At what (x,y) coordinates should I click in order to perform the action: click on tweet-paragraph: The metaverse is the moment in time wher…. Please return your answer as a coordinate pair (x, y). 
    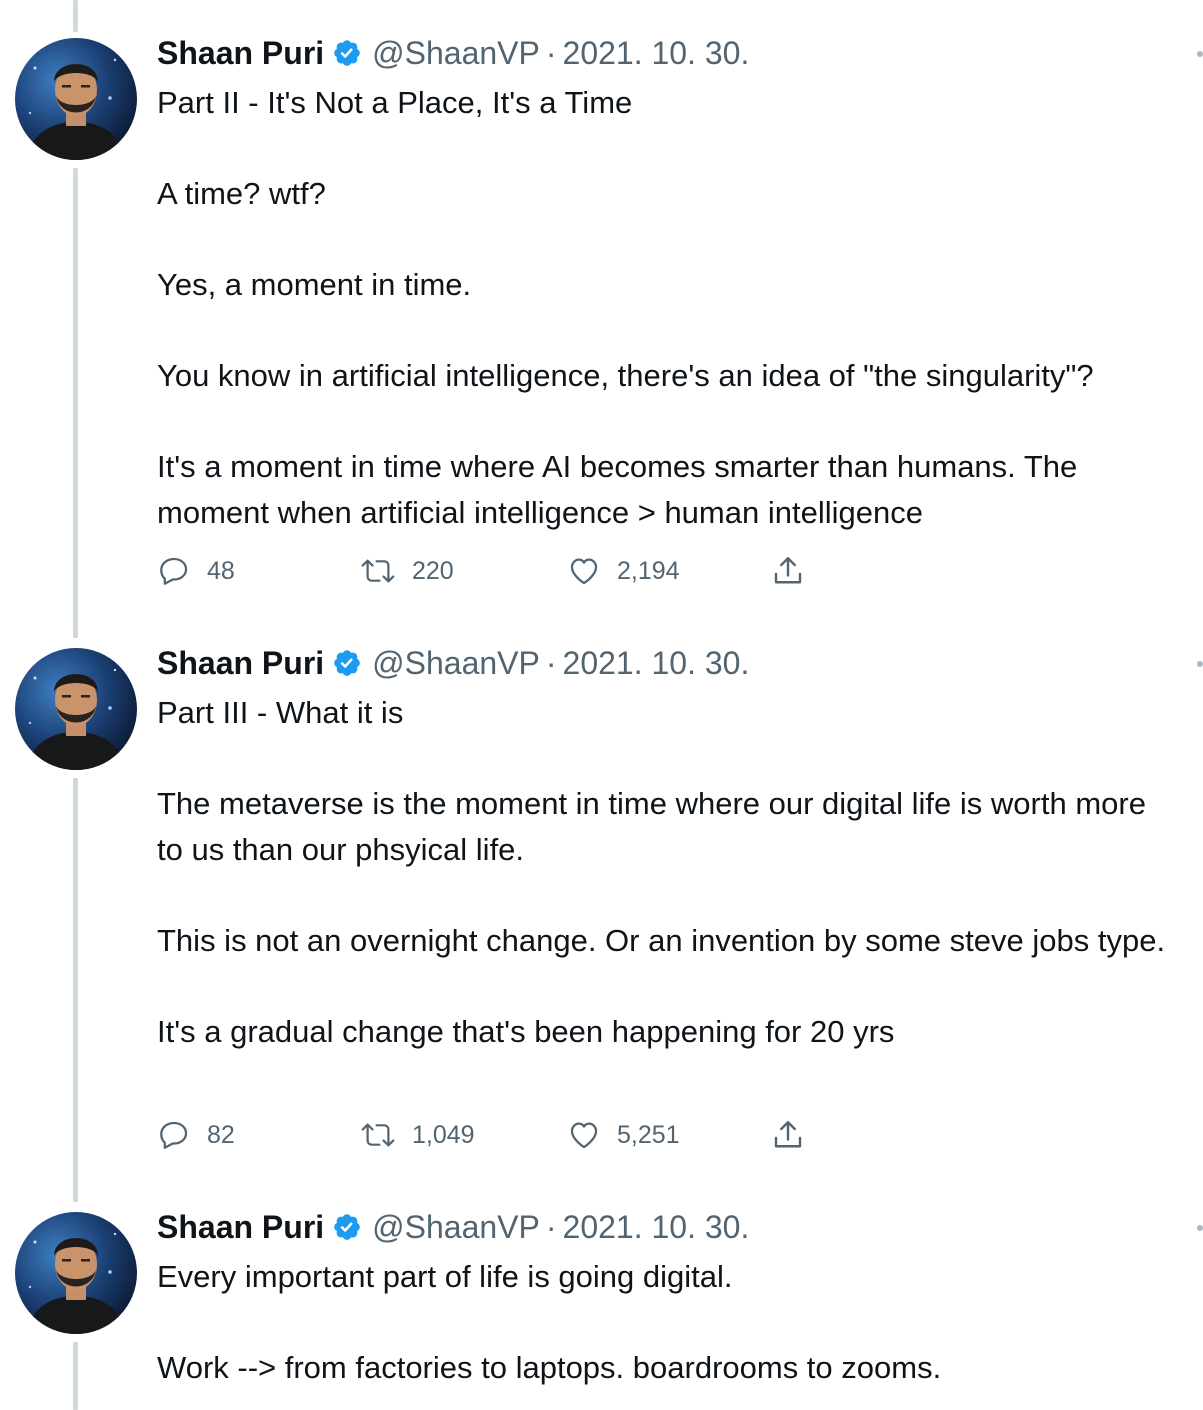
    Looking at the image, I should click on (651, 826).